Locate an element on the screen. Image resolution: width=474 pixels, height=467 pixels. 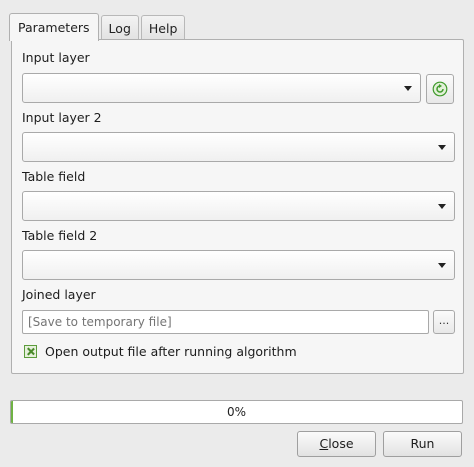
open-output-checkbox-row: Open output file after running algorithm is located at coordinates (160, 351).